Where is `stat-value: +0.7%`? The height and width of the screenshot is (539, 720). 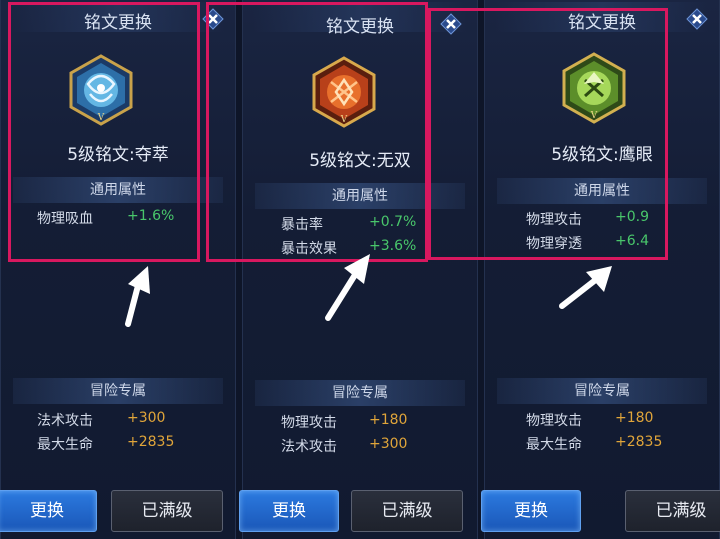 stat-value: +0.7% is located at coordinates (393, 222).